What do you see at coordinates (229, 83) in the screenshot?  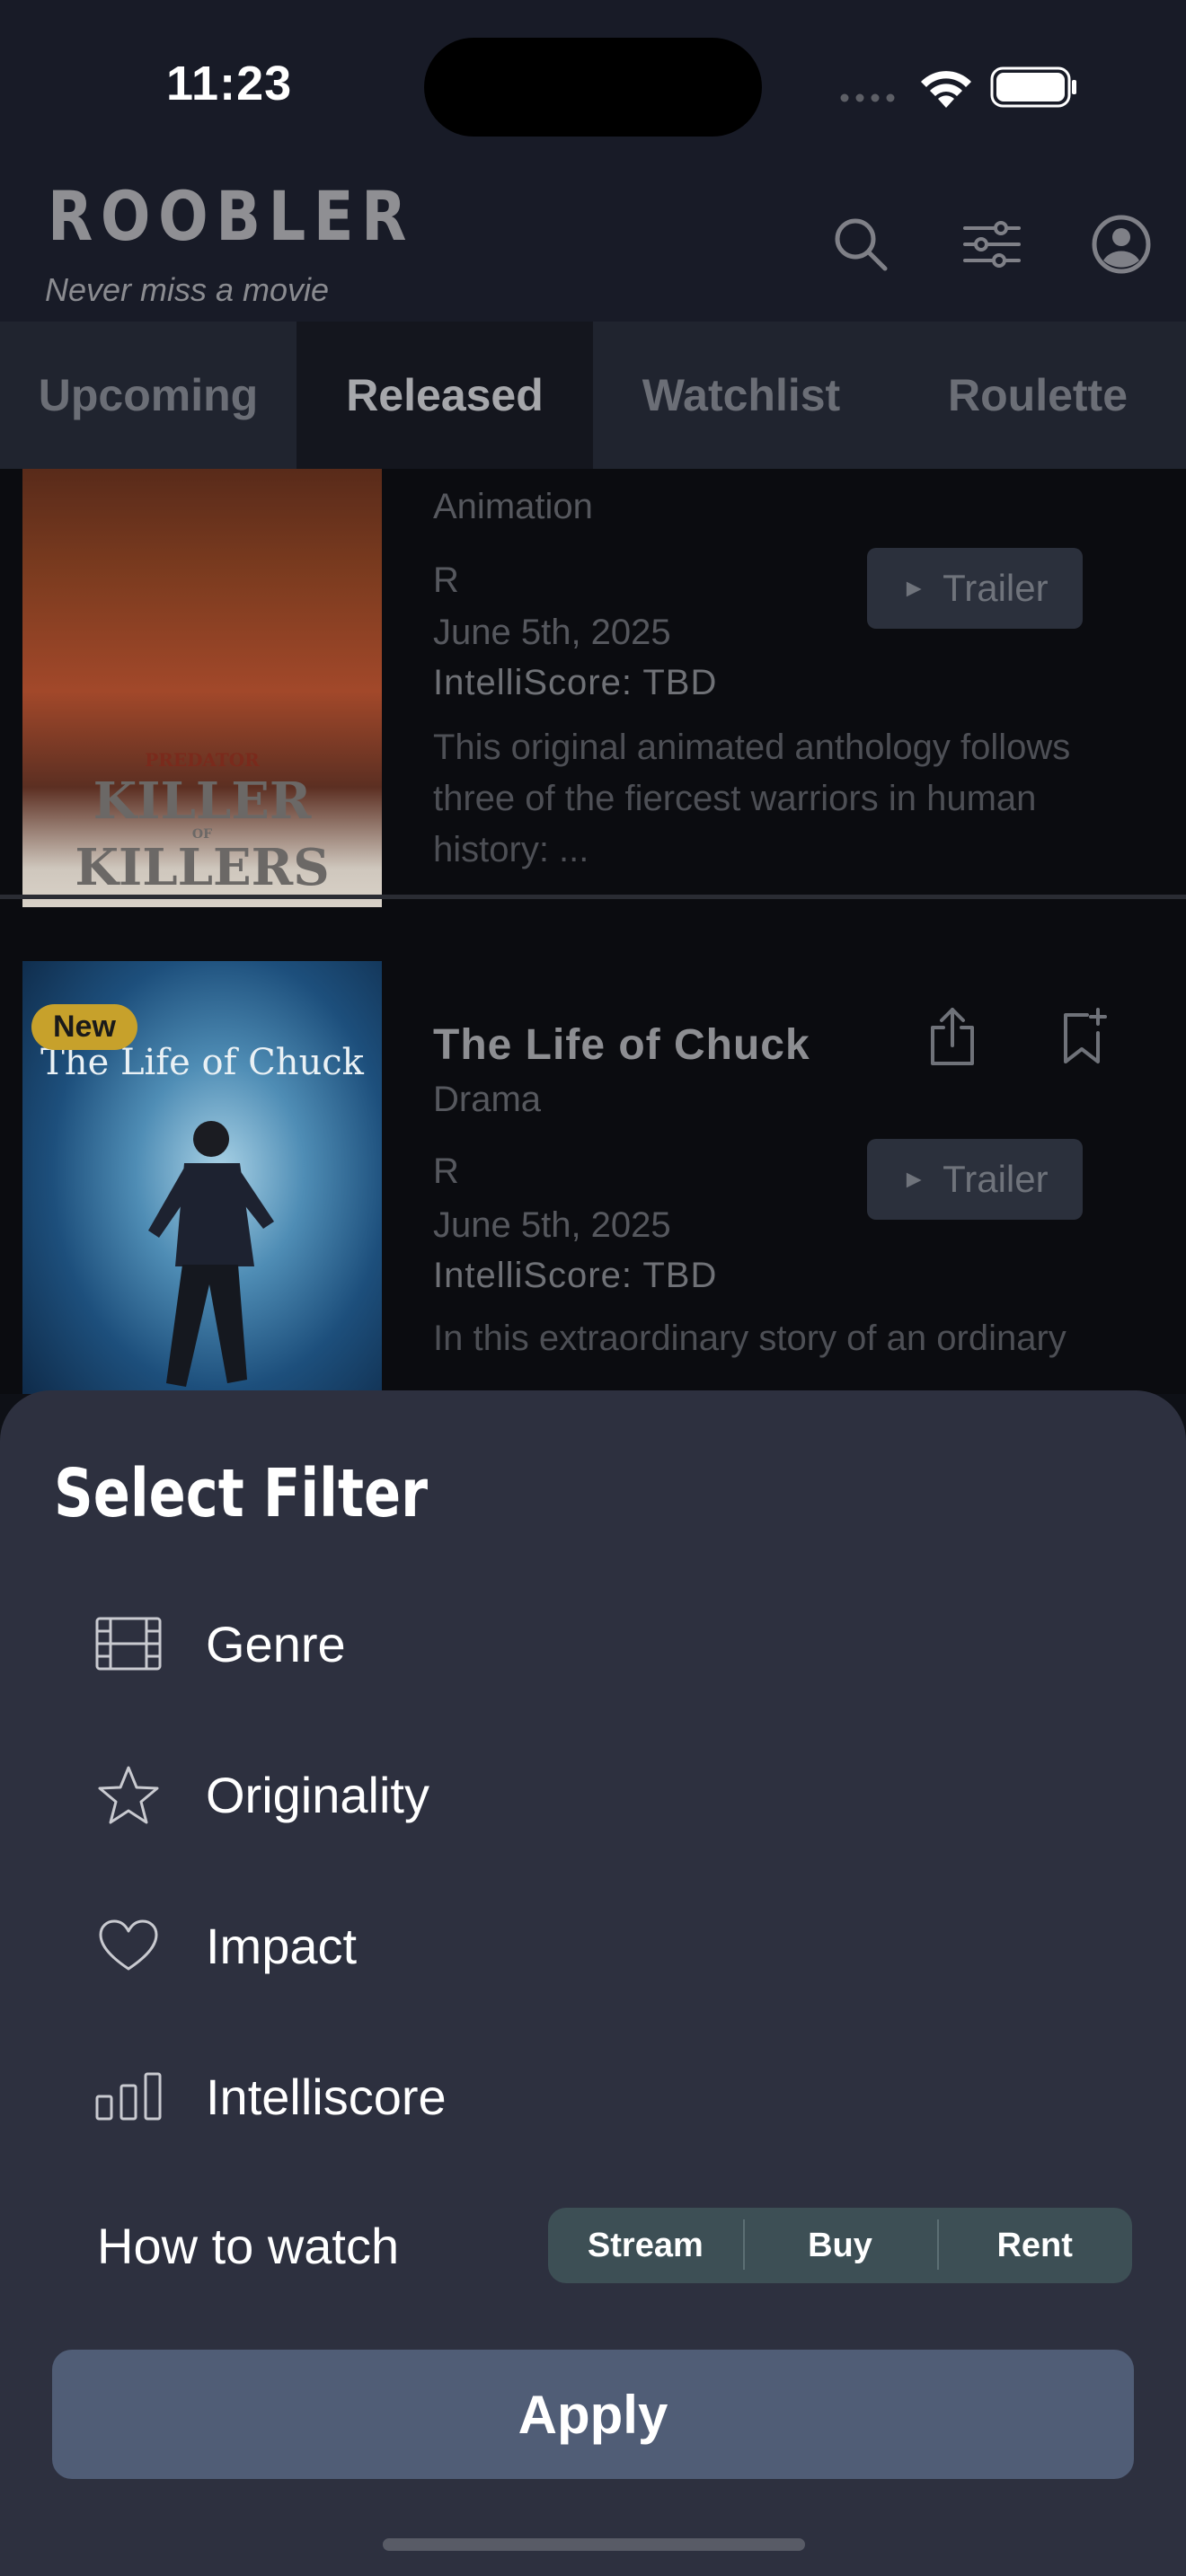 I see `status-time: 11:23` at bounding box center [229, 83].